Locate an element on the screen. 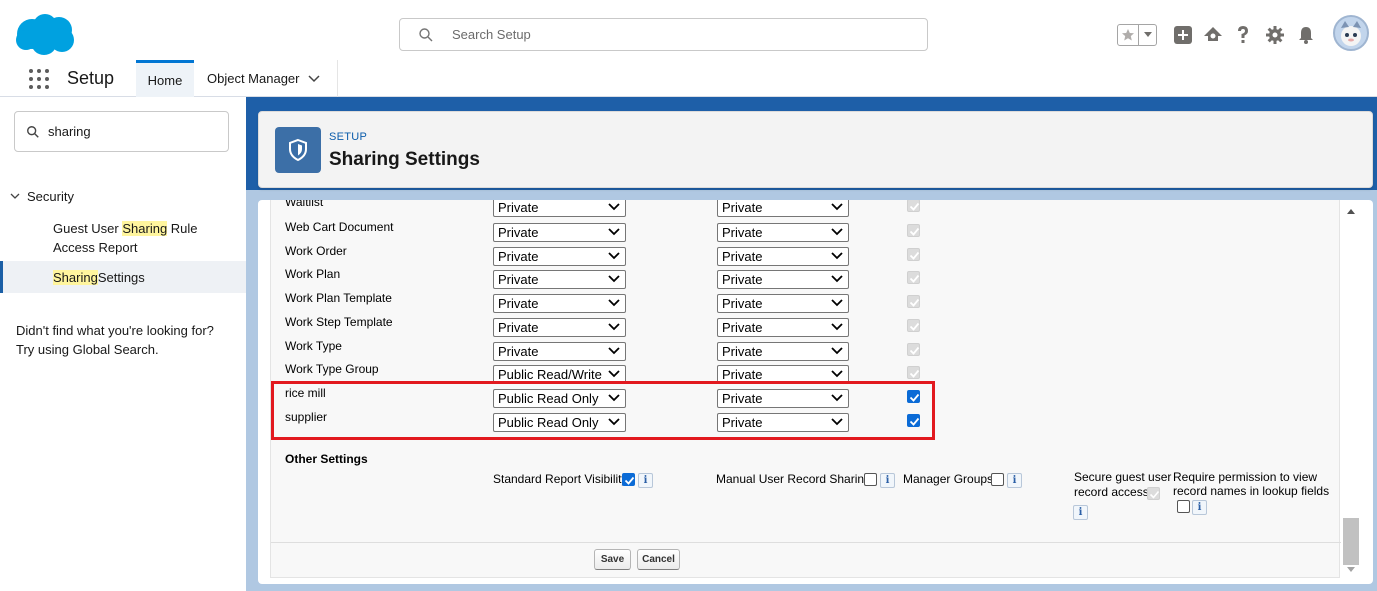 The width and height of the screenshot is (1377, 591). scrollbar-thumb is located at coordinates (1351, 541).